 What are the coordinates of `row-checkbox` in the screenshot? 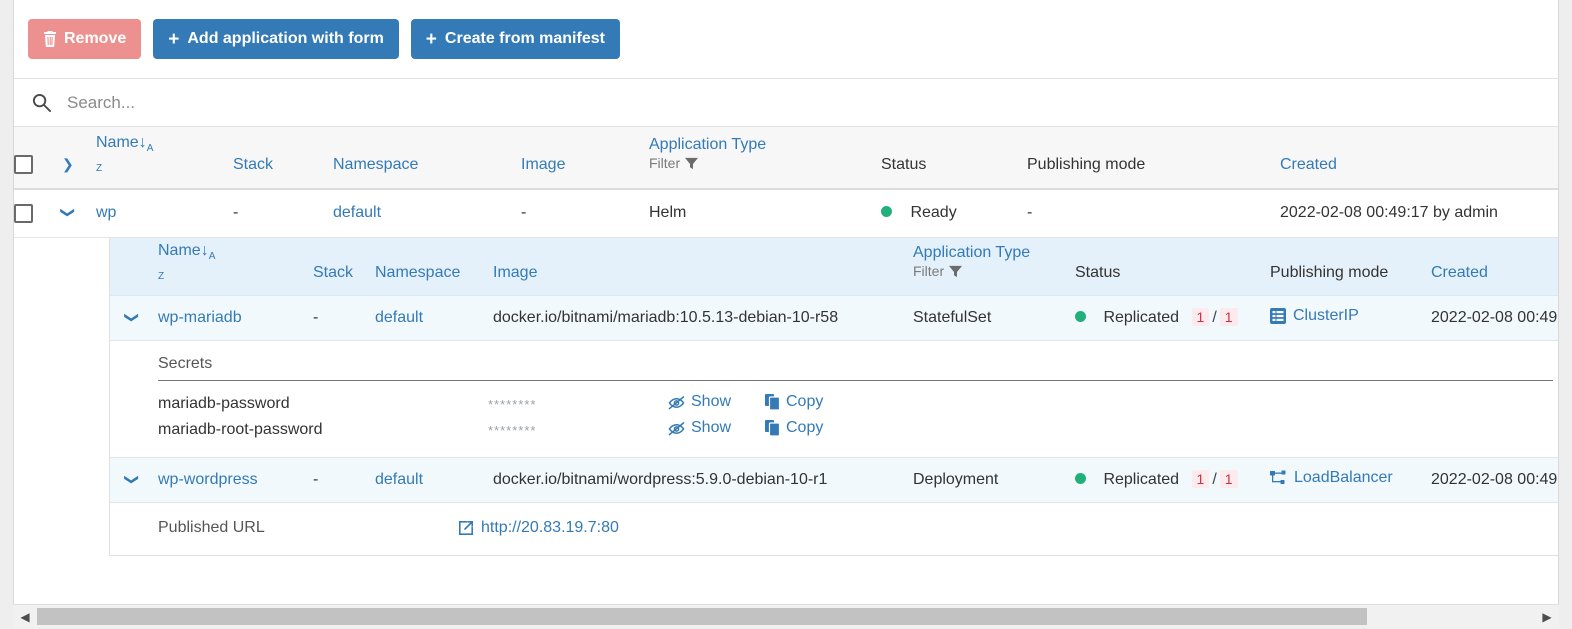 It's located at (23, 213).